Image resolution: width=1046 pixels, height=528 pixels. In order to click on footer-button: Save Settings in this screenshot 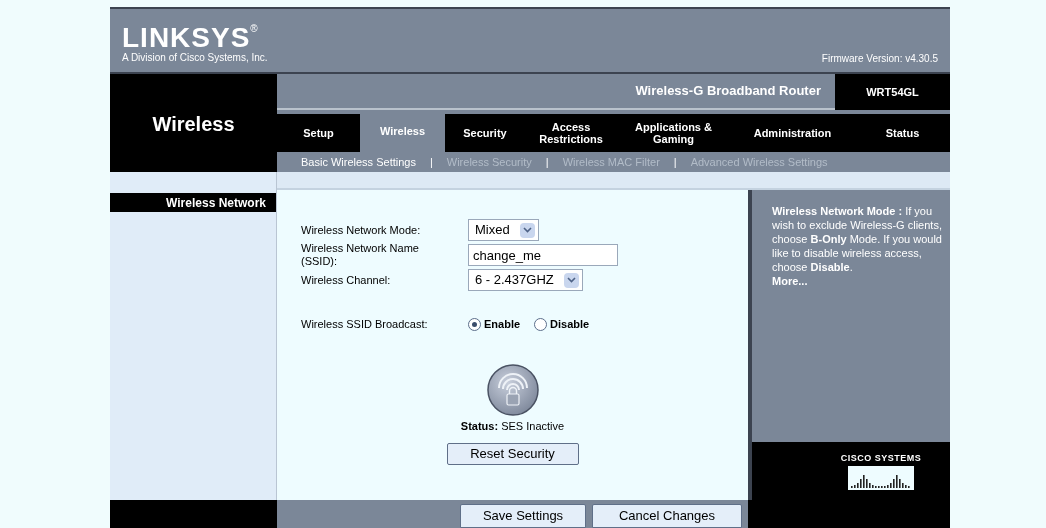, I will do `click(523, 516)`.